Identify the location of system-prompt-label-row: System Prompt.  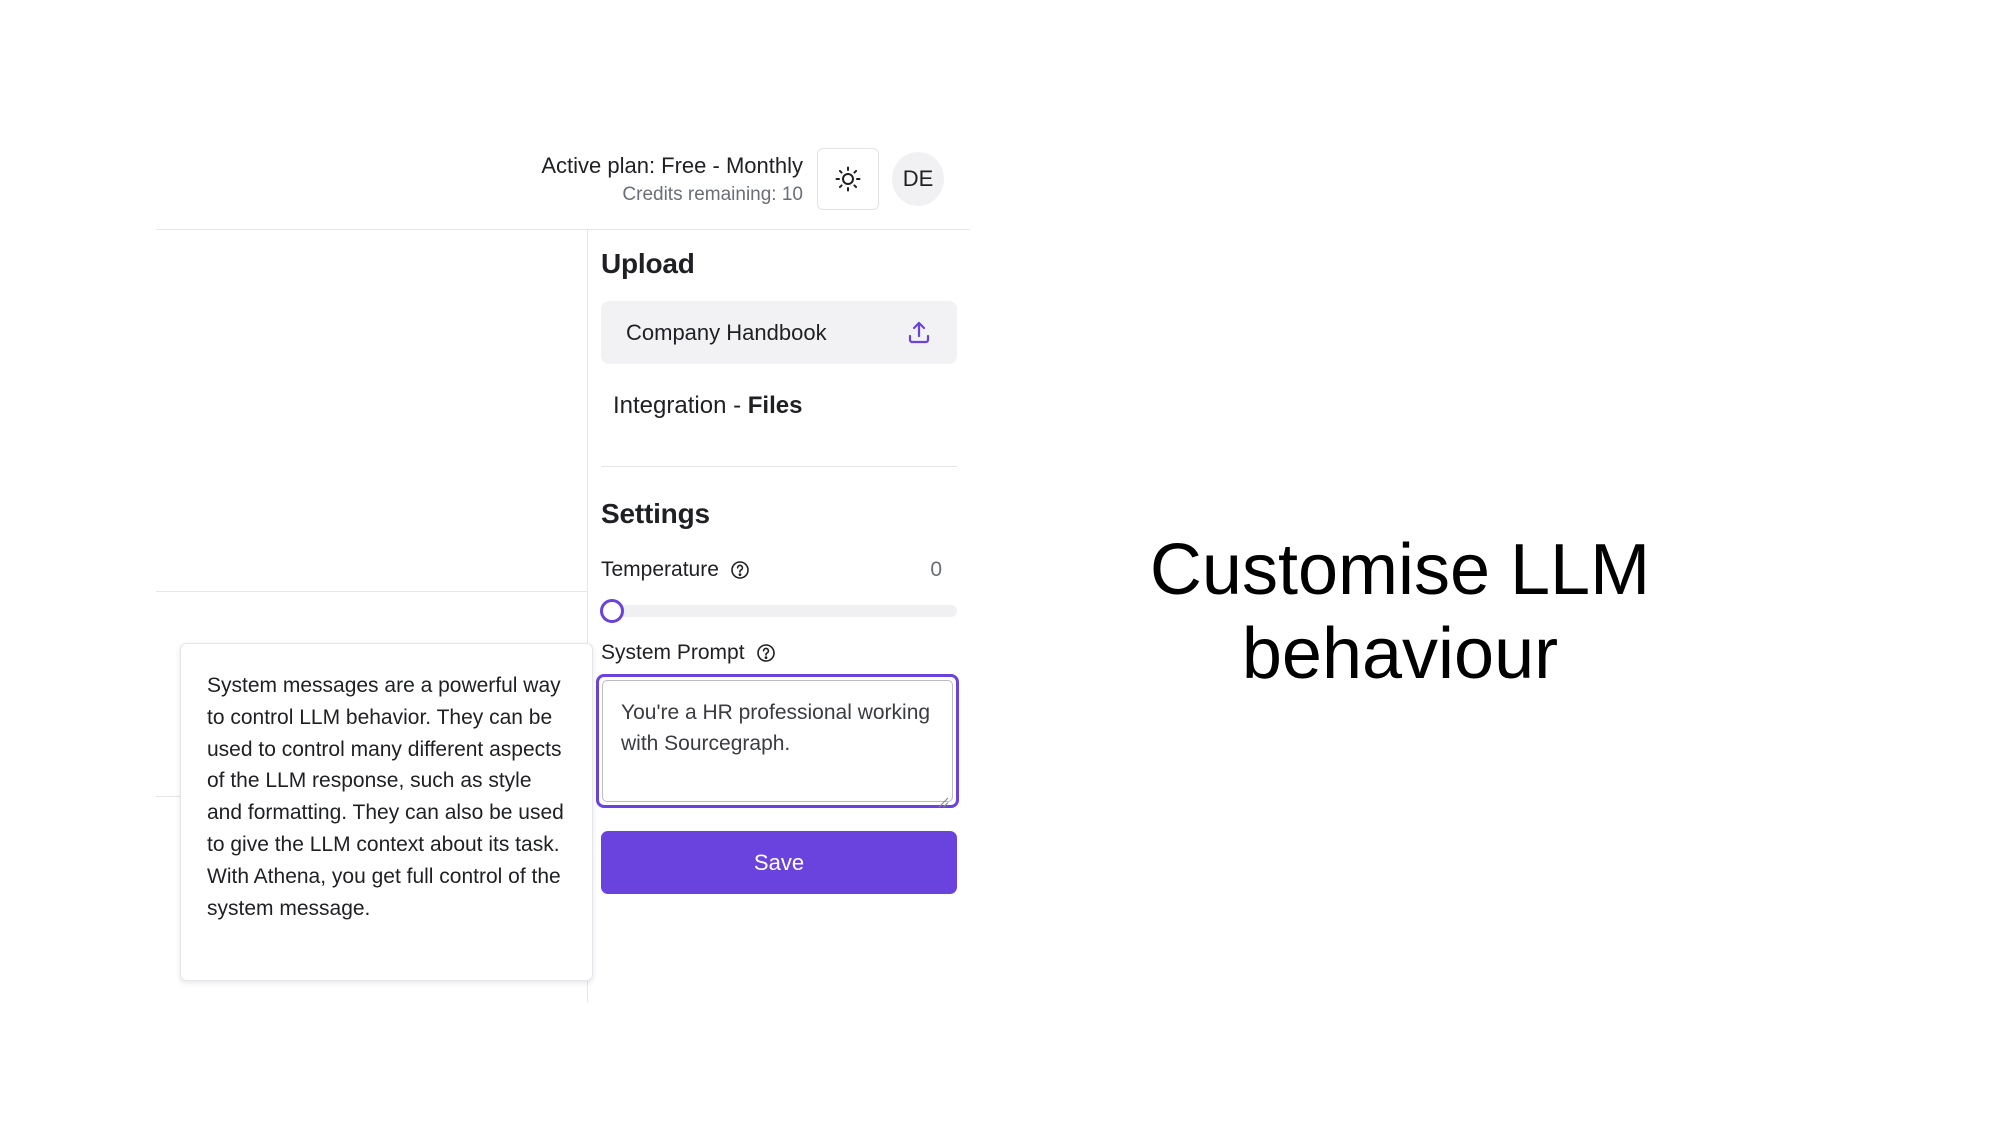
(689, 653).